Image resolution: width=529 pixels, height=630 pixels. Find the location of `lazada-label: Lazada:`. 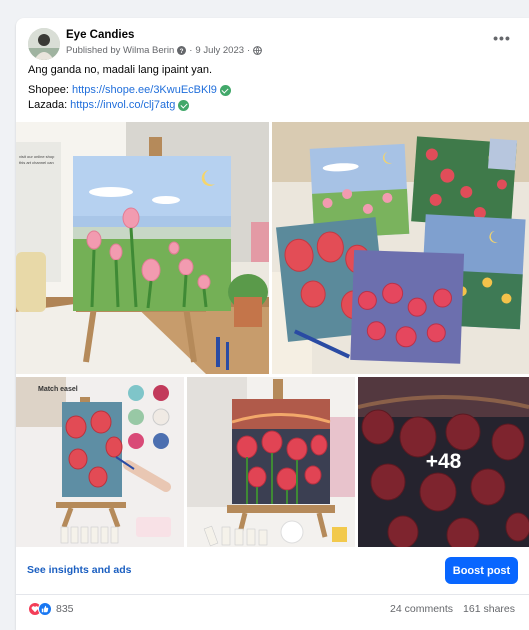

lazada-label: Lazada: is located at coordinates (48, 105).